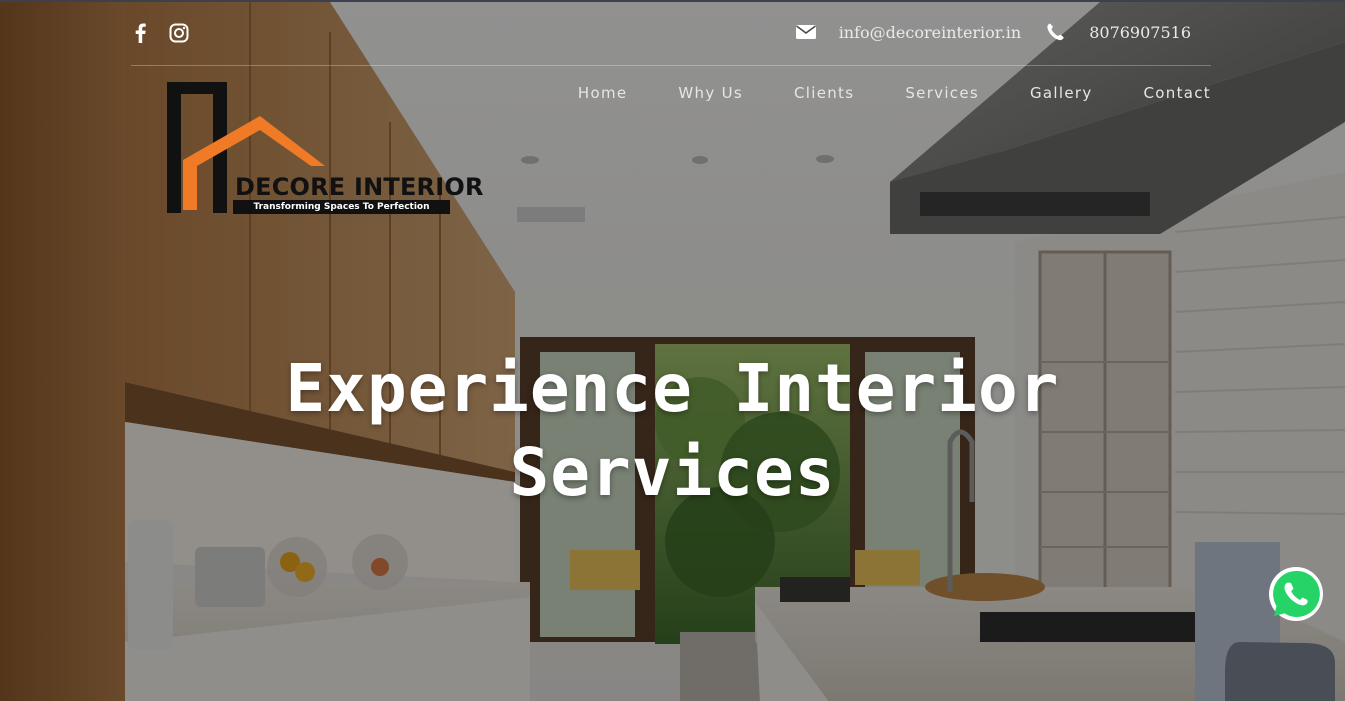  What do you see at coordinates (160, 33) in the screenshot?
I see `social-links` at bounding box center [160, 33].